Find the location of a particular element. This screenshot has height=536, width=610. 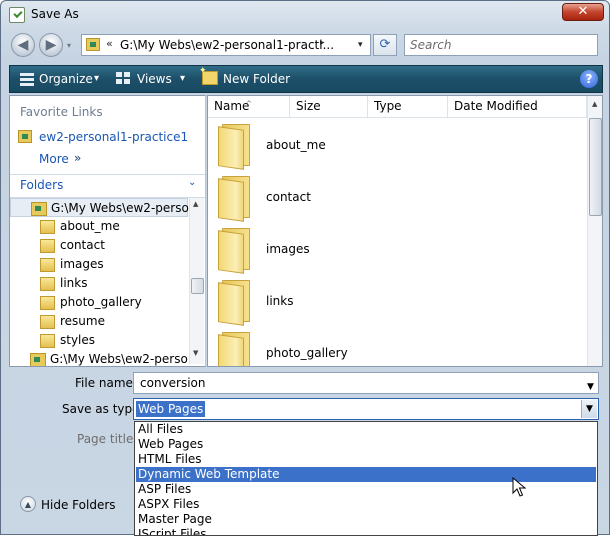

file-list-item: photo_gallery is located at coordinates (396, 347).